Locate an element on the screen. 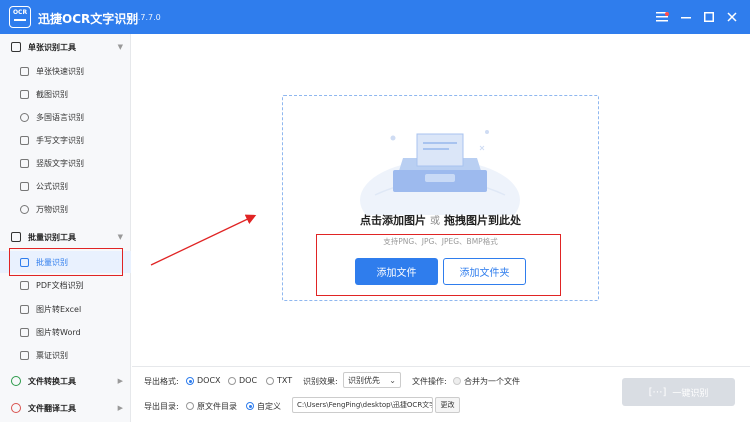 The width and height of the screenshot is (750, 422). sidebar-item-object: 万物识别 is located at coordinates (65, 209).